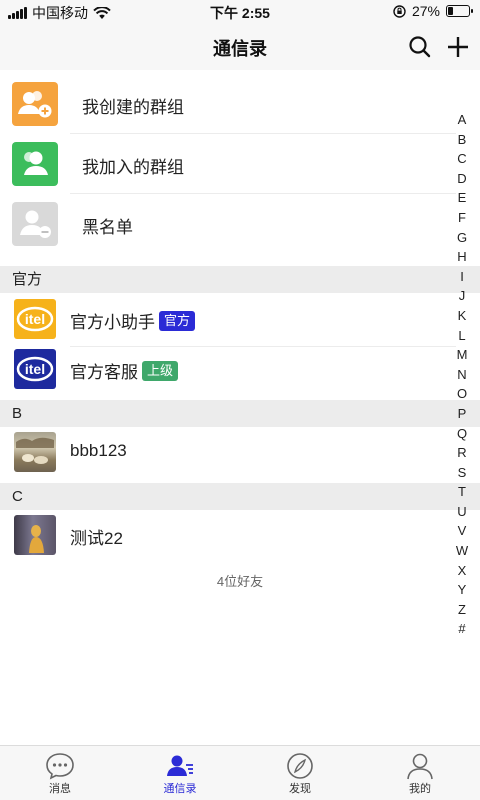 This screenshot has width=480, height=800. Describe the element at coordinates (459, 11) in the screenshot. I see `battery-icon` at that location.